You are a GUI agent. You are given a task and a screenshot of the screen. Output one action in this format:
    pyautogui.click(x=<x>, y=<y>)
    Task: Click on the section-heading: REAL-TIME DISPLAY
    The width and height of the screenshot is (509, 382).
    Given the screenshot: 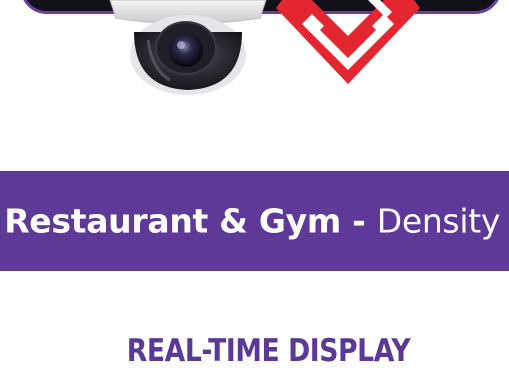 What is the action you would take?
    pyautogui.click(x=268, y=351)
    